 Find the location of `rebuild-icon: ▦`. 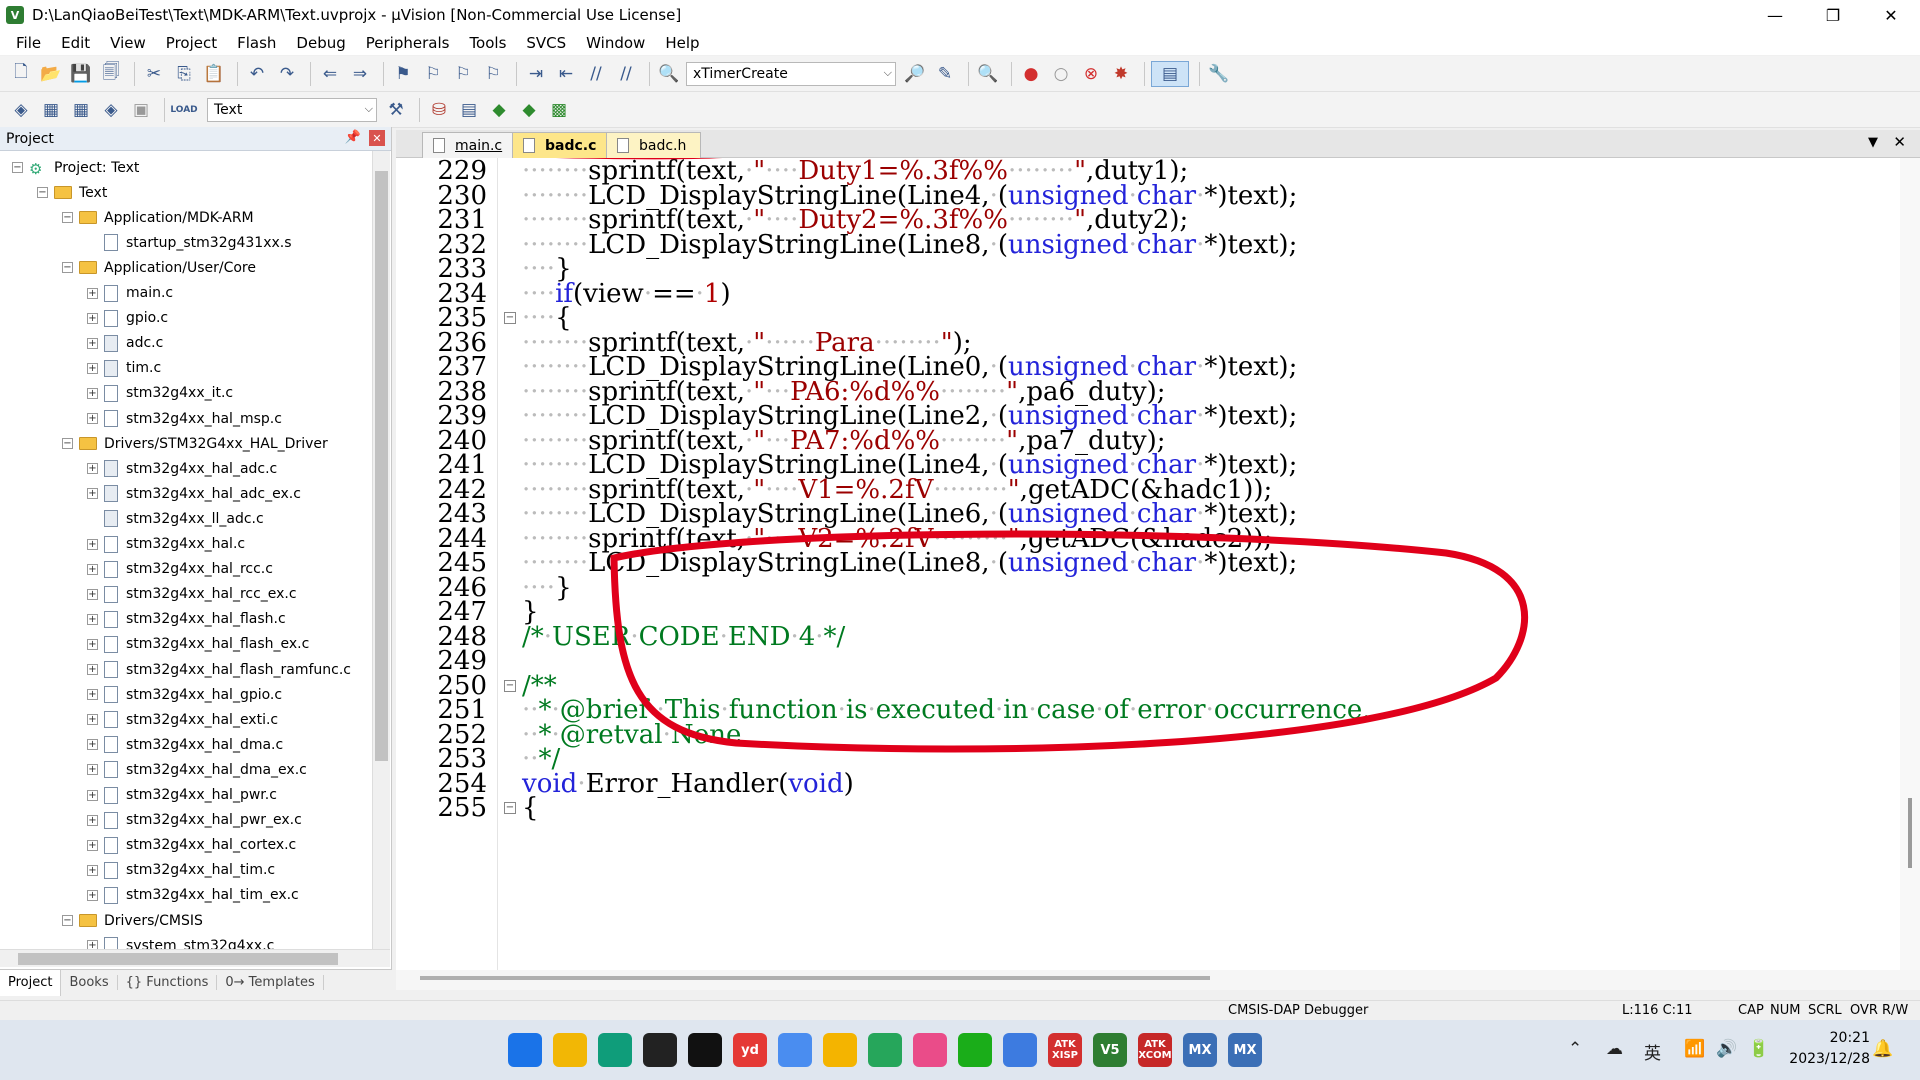

rebuild-icon: ▦ is located at coordinates (81, 110).